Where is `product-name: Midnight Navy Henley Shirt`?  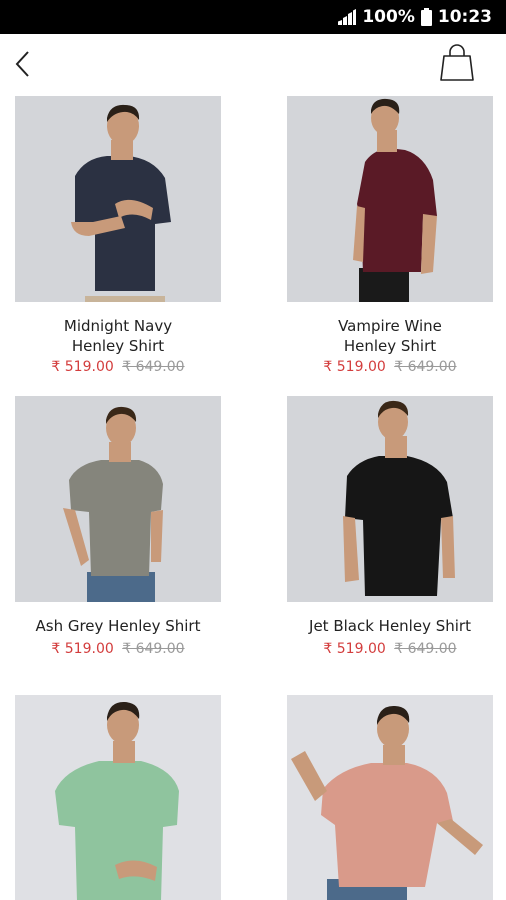
product-name: Midnight Navy Henley Shirt is located at coordinates (118, 336).